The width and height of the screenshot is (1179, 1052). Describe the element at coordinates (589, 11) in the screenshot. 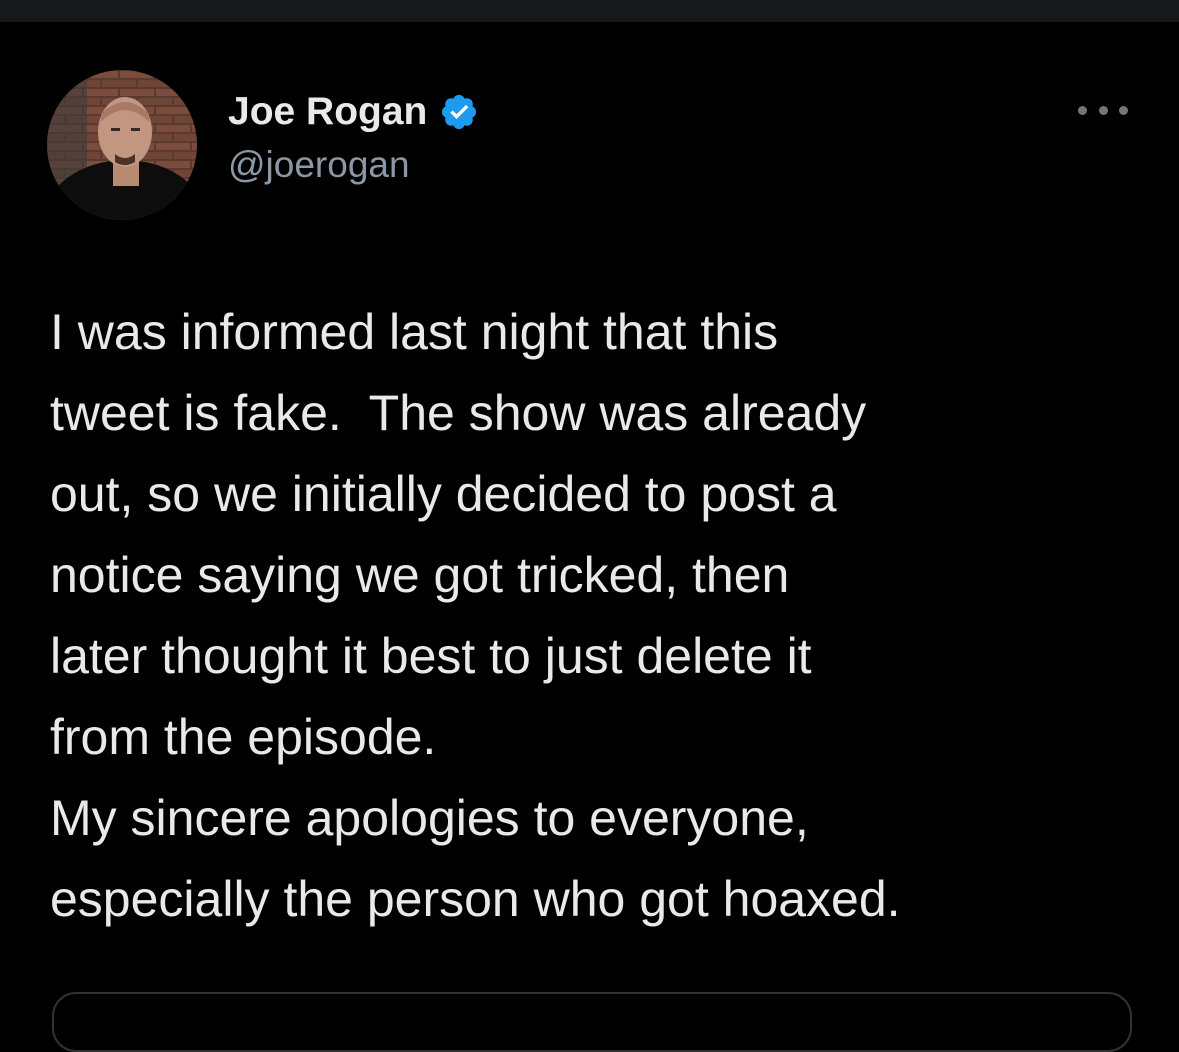

I see `top-bar` at that location.